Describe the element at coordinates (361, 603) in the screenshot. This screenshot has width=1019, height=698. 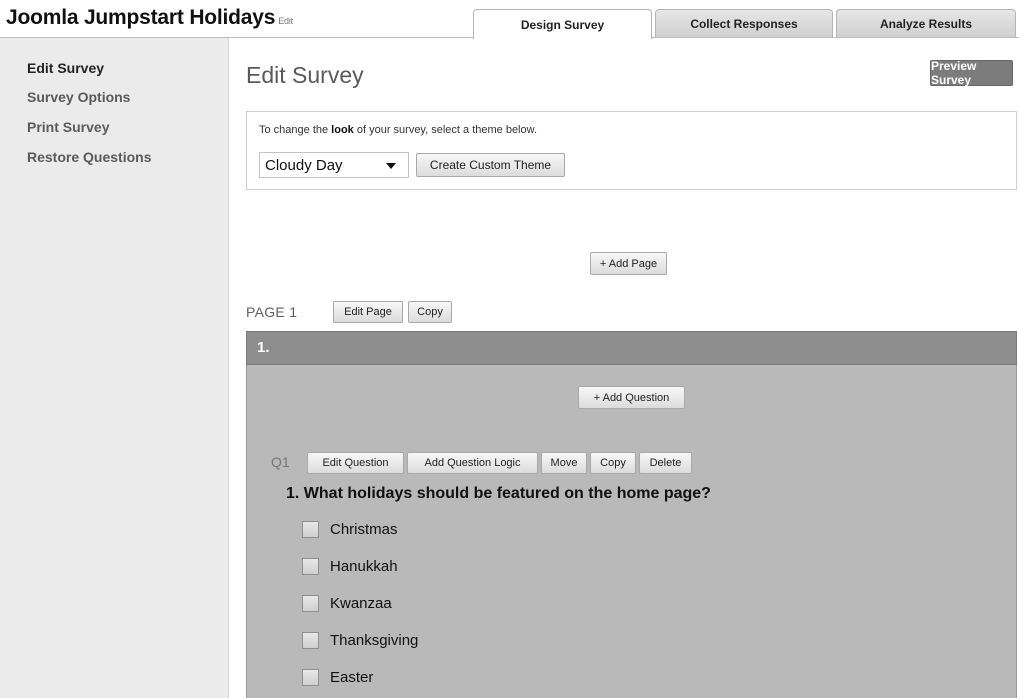
I see `option-label: Kwanzaa` at that location.